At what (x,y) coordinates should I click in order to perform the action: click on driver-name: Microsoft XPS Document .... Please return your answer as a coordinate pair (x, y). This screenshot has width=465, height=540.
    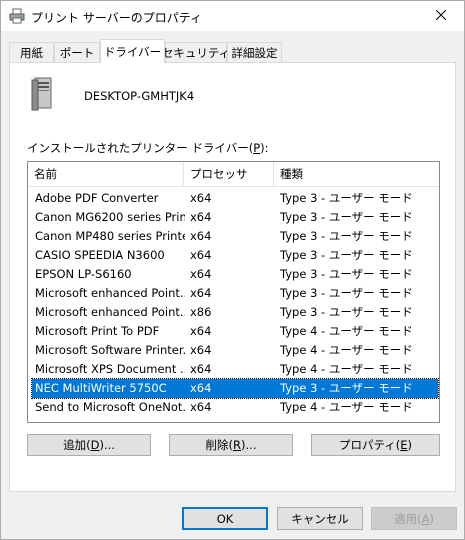
    Looking at the image, I should click on (110, 369).